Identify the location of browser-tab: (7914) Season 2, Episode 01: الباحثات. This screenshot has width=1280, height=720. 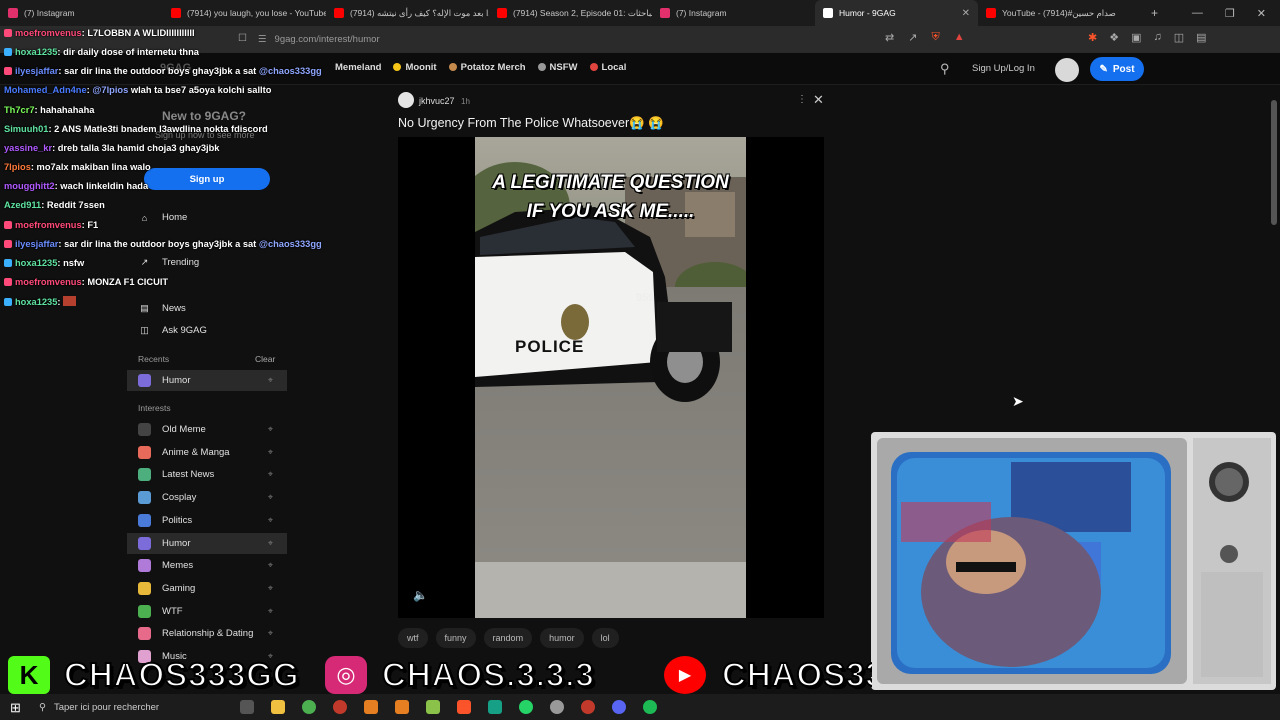
(570, 13).